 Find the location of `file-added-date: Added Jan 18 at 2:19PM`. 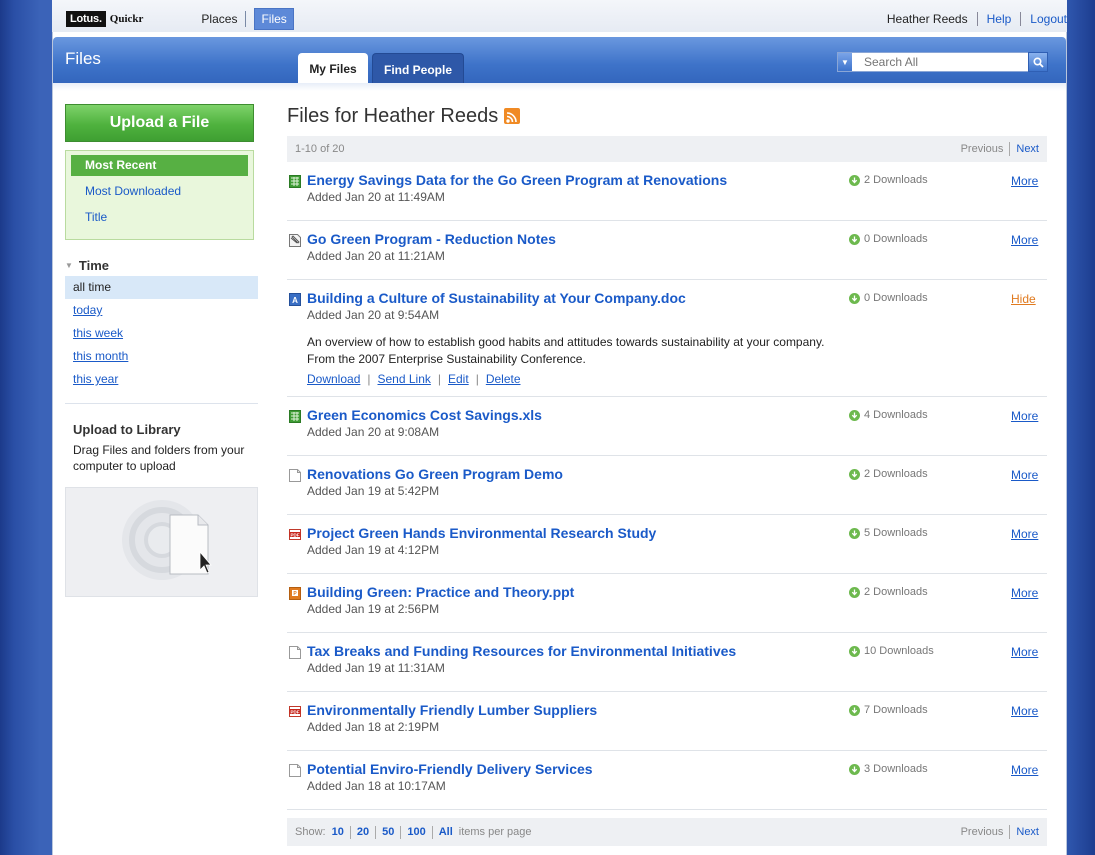

file-added-date: Added Jan 18 at 2:19PM is located at coordinates (373, 727).